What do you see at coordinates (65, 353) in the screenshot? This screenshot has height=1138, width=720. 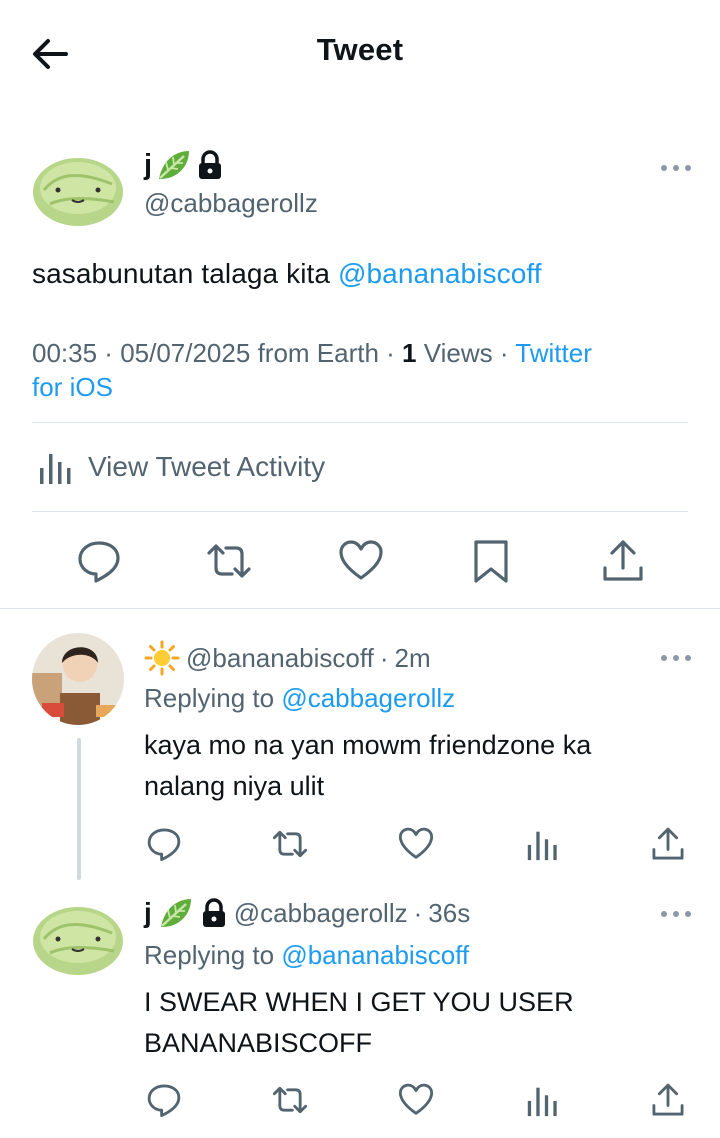 I see `tweet-time: 00:35` at bounding box center [65, 353].